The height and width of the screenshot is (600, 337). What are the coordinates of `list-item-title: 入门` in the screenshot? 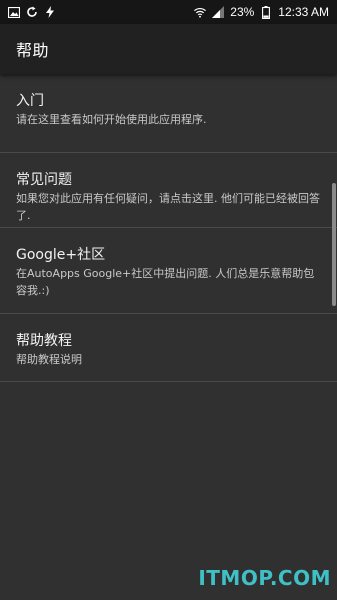 It's located at (30, 101).